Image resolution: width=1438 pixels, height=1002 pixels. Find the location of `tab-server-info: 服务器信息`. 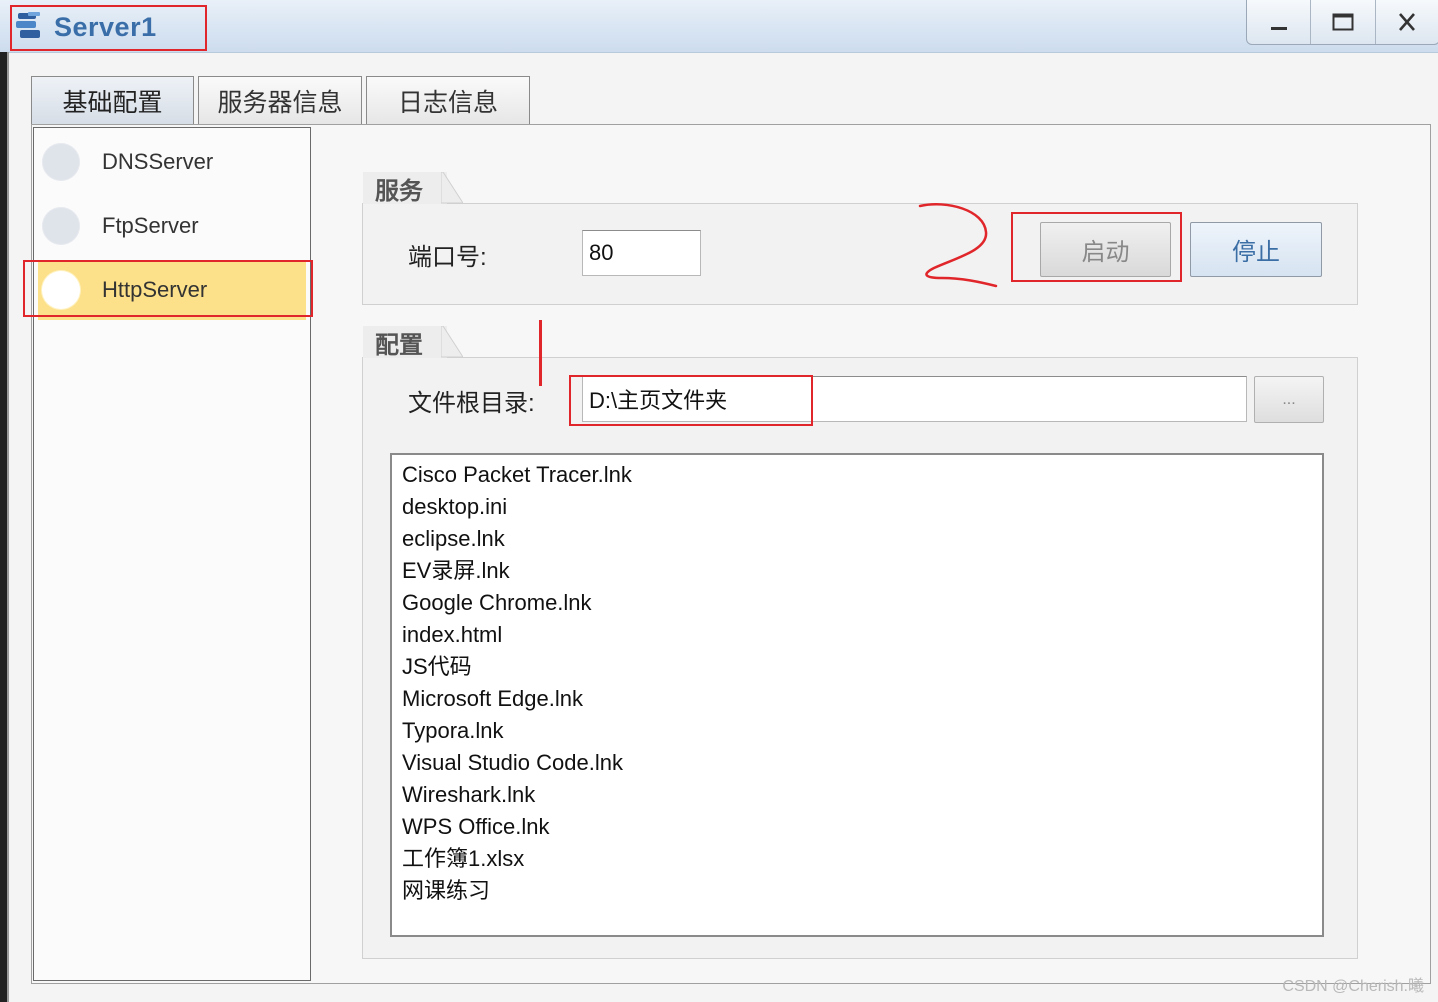

tab-server-info: 服务器信息 is located at coordinates (280, 100).